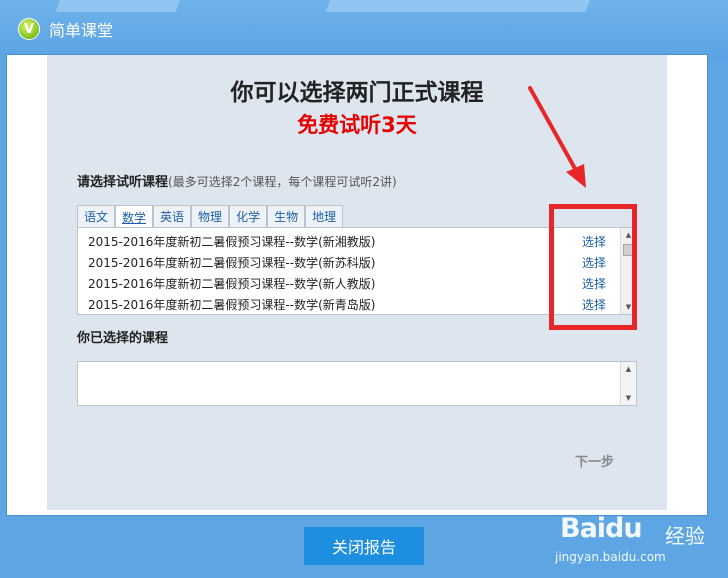 Image resolution: width=728 pixels, height=578 pixels. I want to click on subject-tabs: 语文 数学 英语 物理 化学 生物 地理, so click(210, 216).